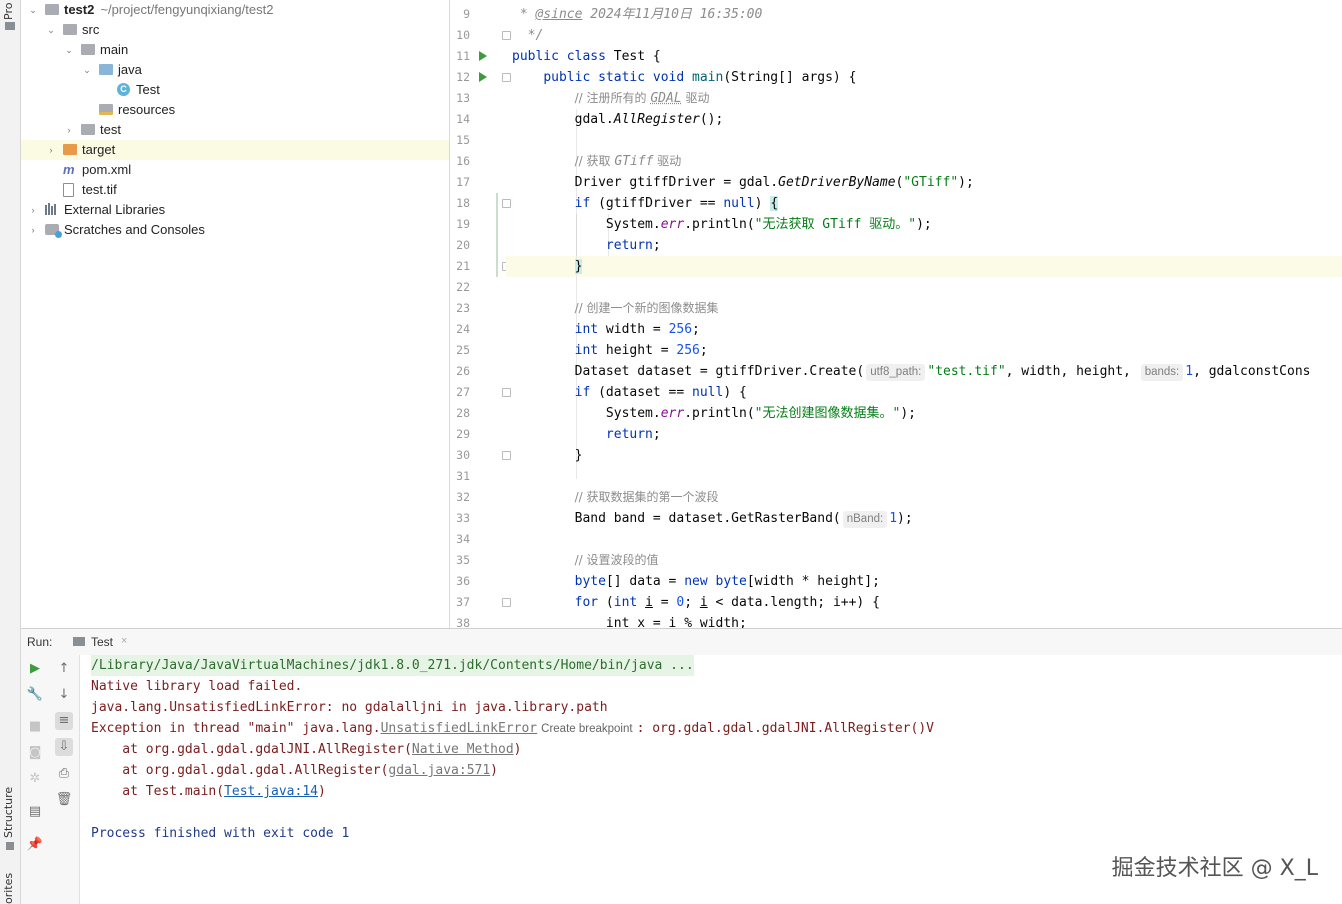  I want to click on line-number: 36, so click(463, 581).